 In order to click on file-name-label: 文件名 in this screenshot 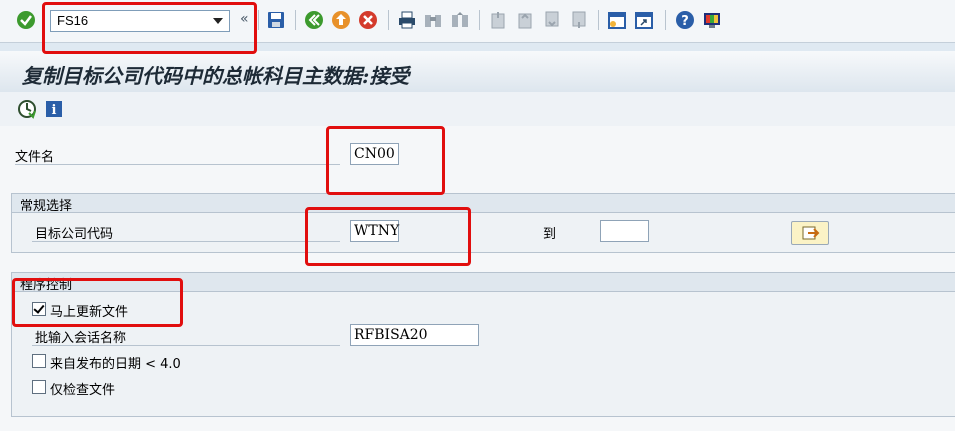, I will do `click(35, 157)`.